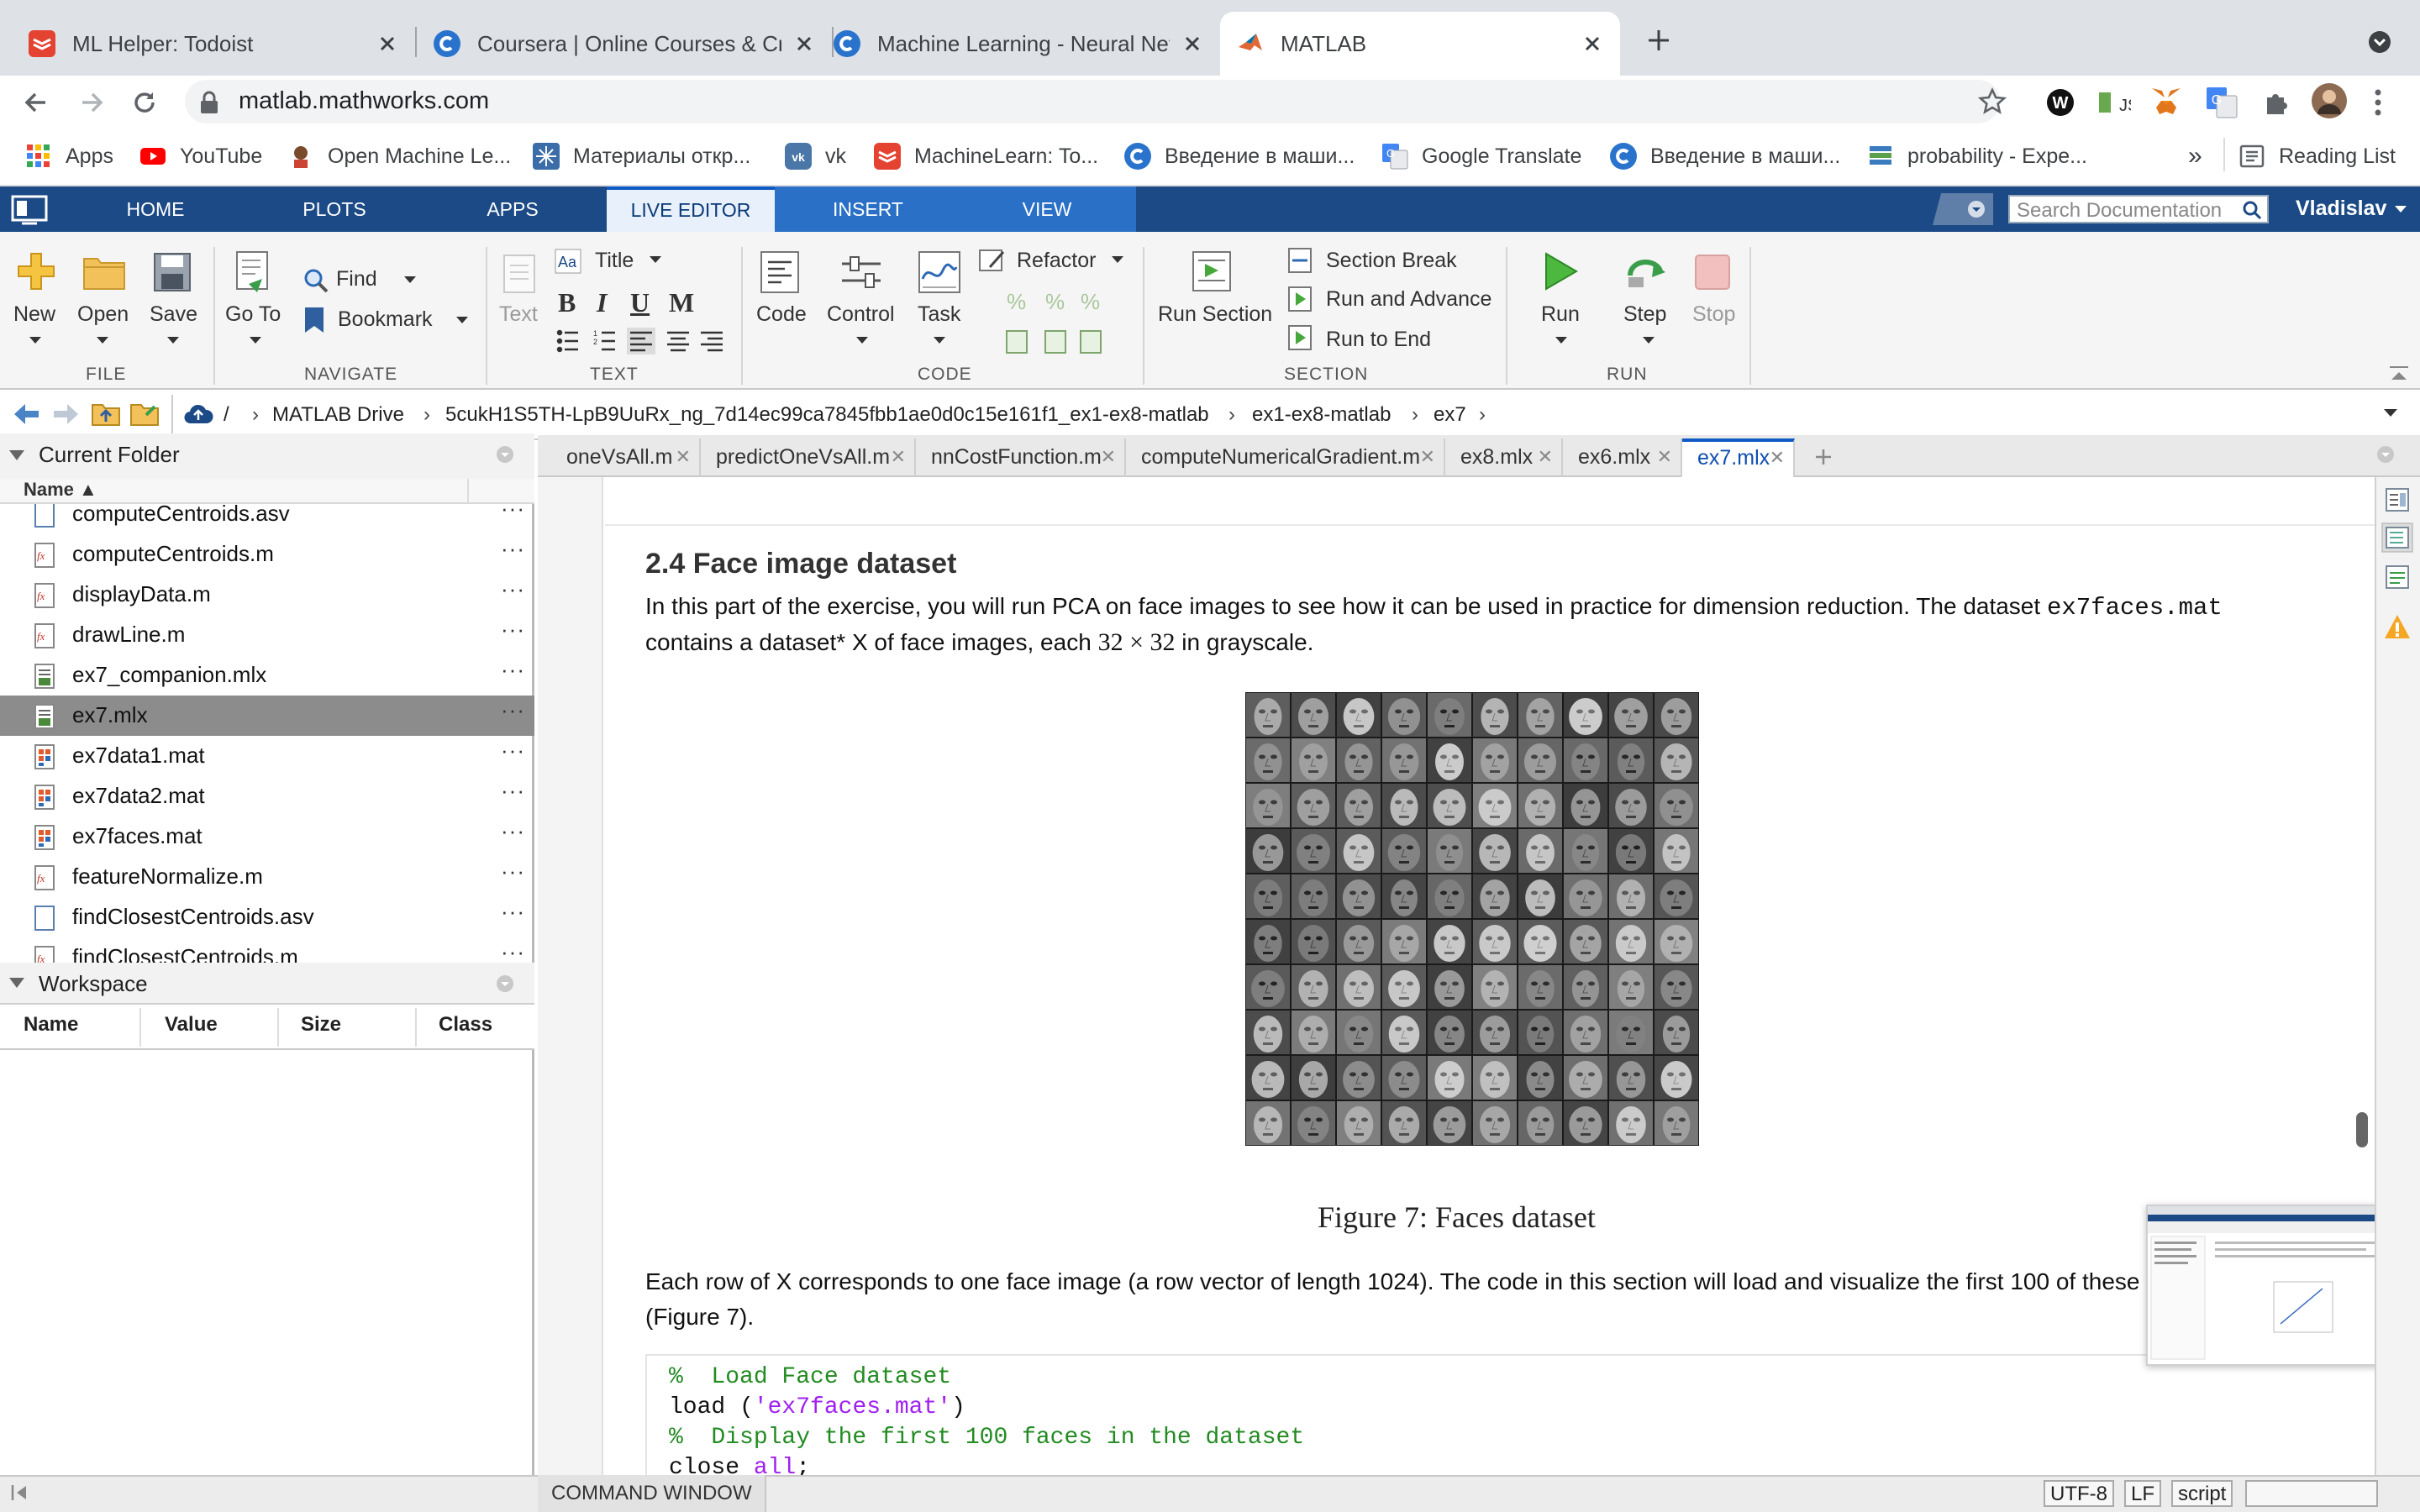  What do you see at coordinates (2400, 209) in the screenshot?
I see `user-menu-chevron-icon` at bounding box center [2400, 209].